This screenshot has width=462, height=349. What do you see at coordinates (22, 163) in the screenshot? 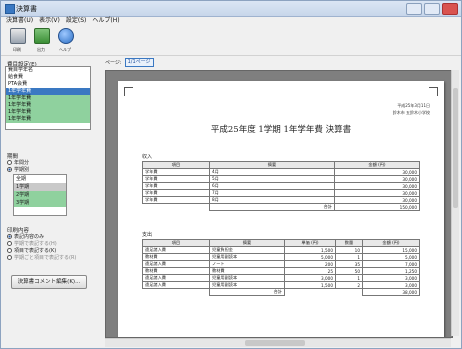
I see `radio-label: 年間分` at bounding box center [22, 163].